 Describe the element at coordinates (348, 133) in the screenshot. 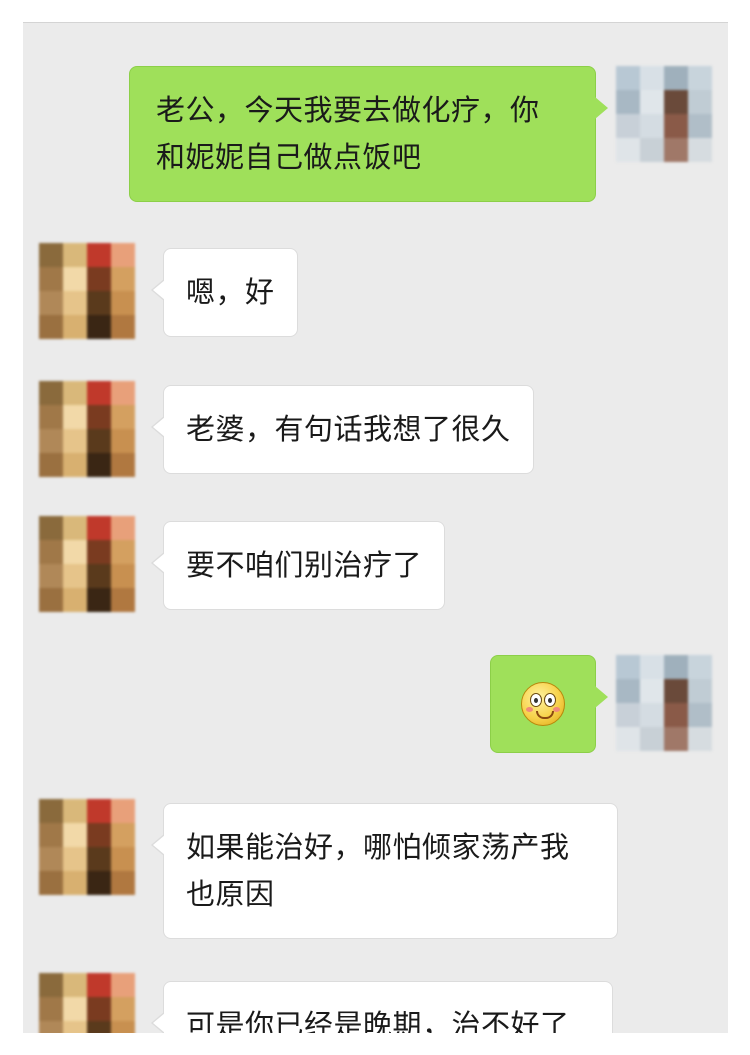

I see `message-text: 老公，今天我要去做化疗，你 和妮妮自己做点饭吧` at that location.